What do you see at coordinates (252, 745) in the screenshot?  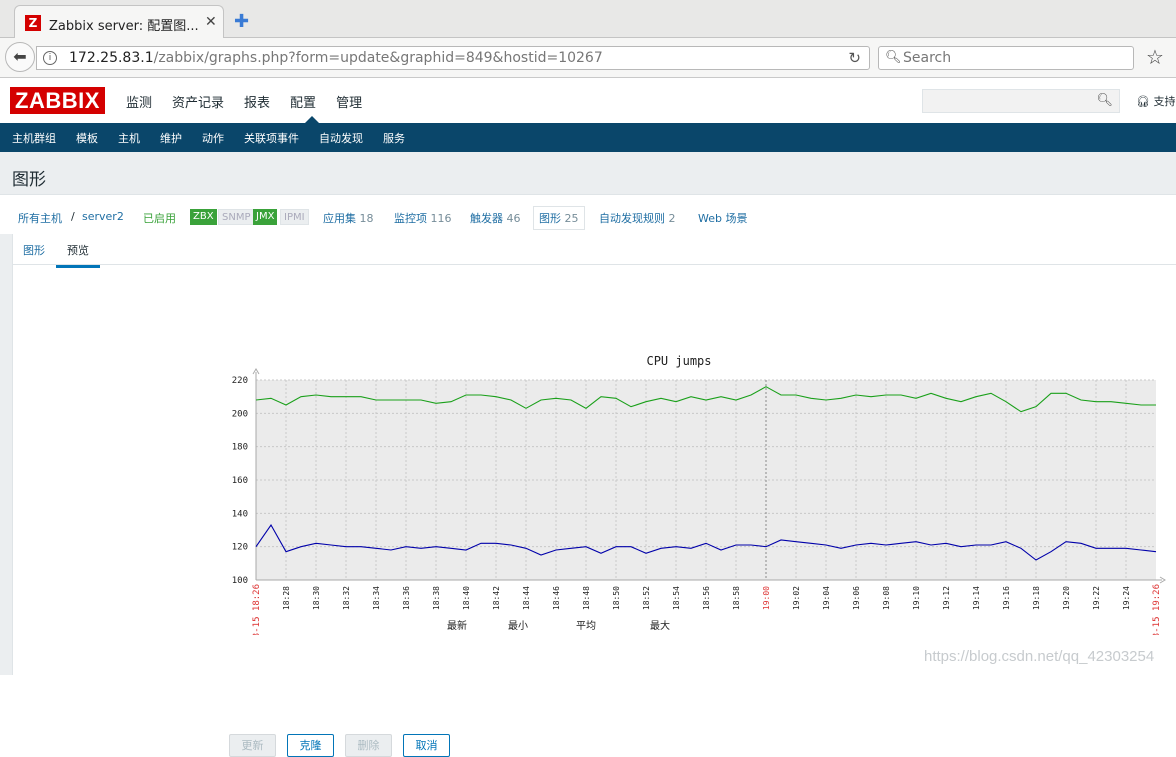 I see `update-button: 更新` at bounding box center [252, 745].